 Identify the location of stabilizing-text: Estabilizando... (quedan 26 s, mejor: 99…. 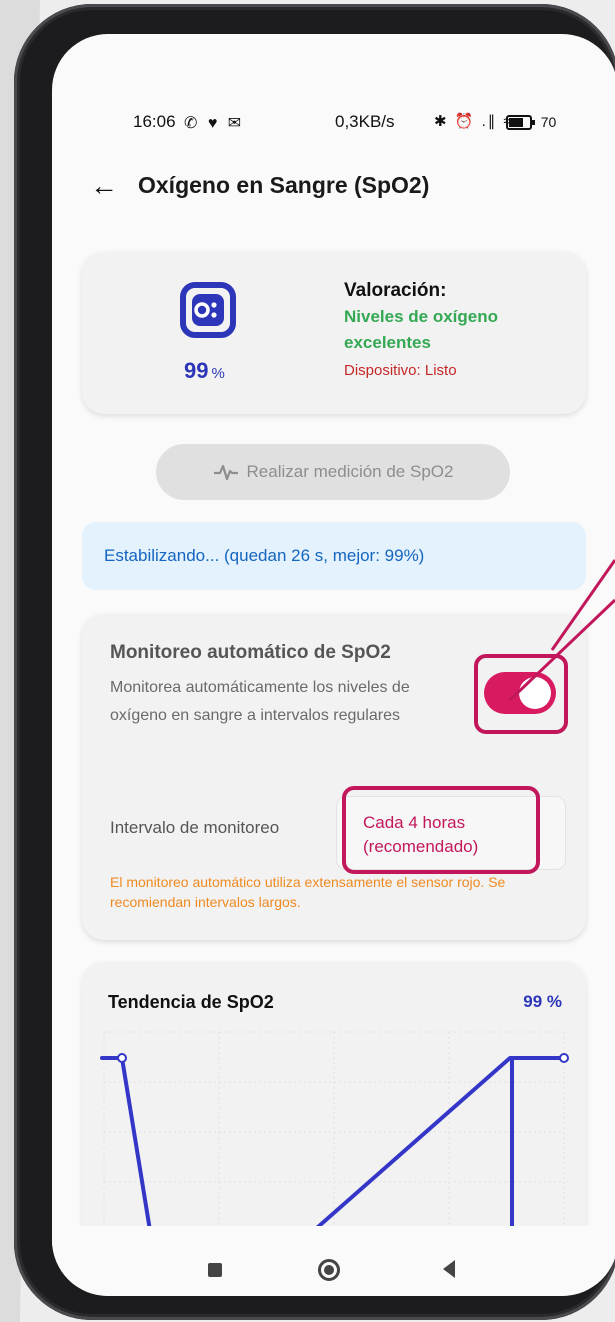
(264, 555).